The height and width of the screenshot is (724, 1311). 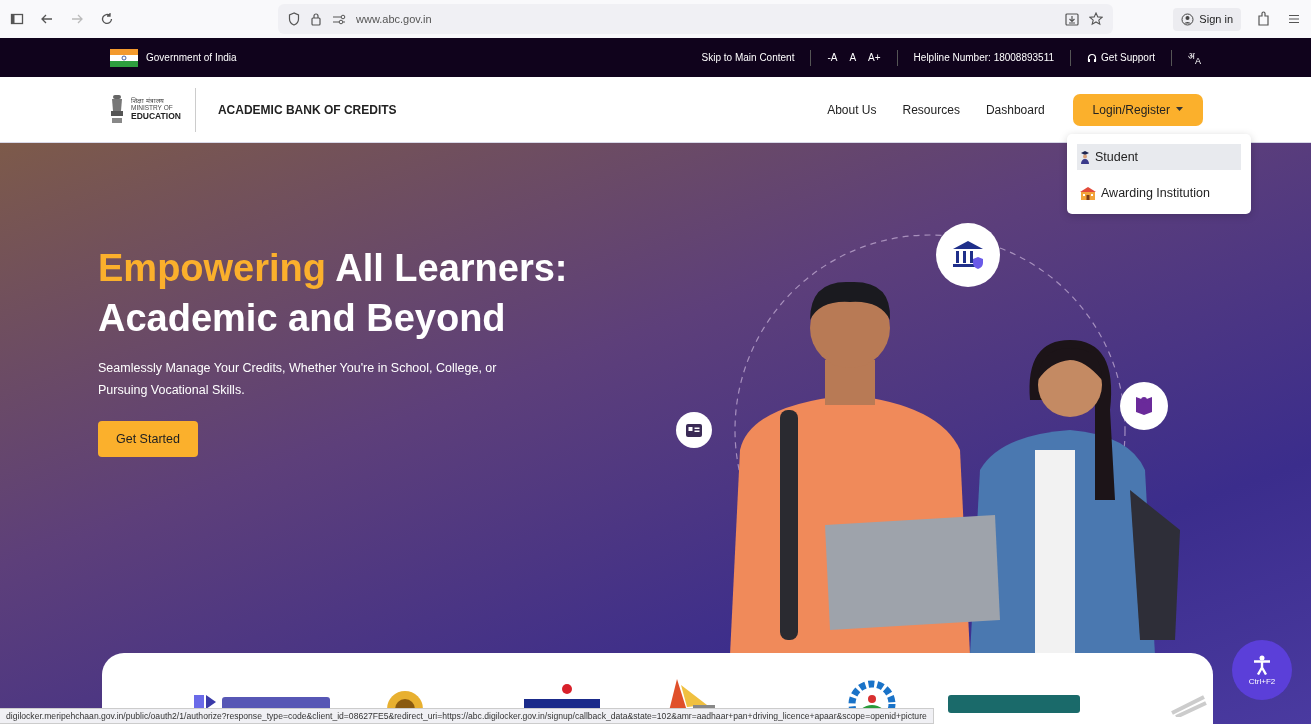 What do you see at coordinates (984, 57) in the screenshot?
I see `helpline-text: Helpline Number: 18008893511` at bounding box center [984, 57].